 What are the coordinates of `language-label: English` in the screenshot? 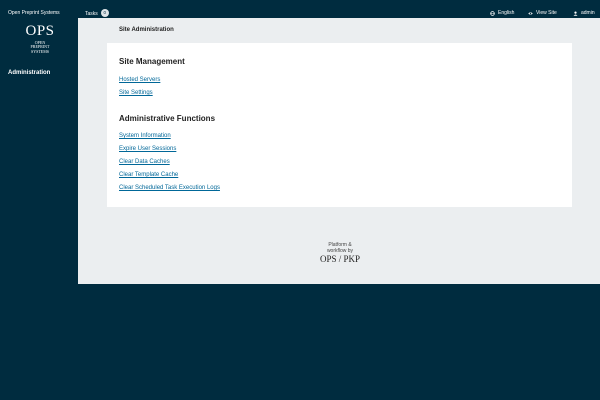 It's located at (506, 13).